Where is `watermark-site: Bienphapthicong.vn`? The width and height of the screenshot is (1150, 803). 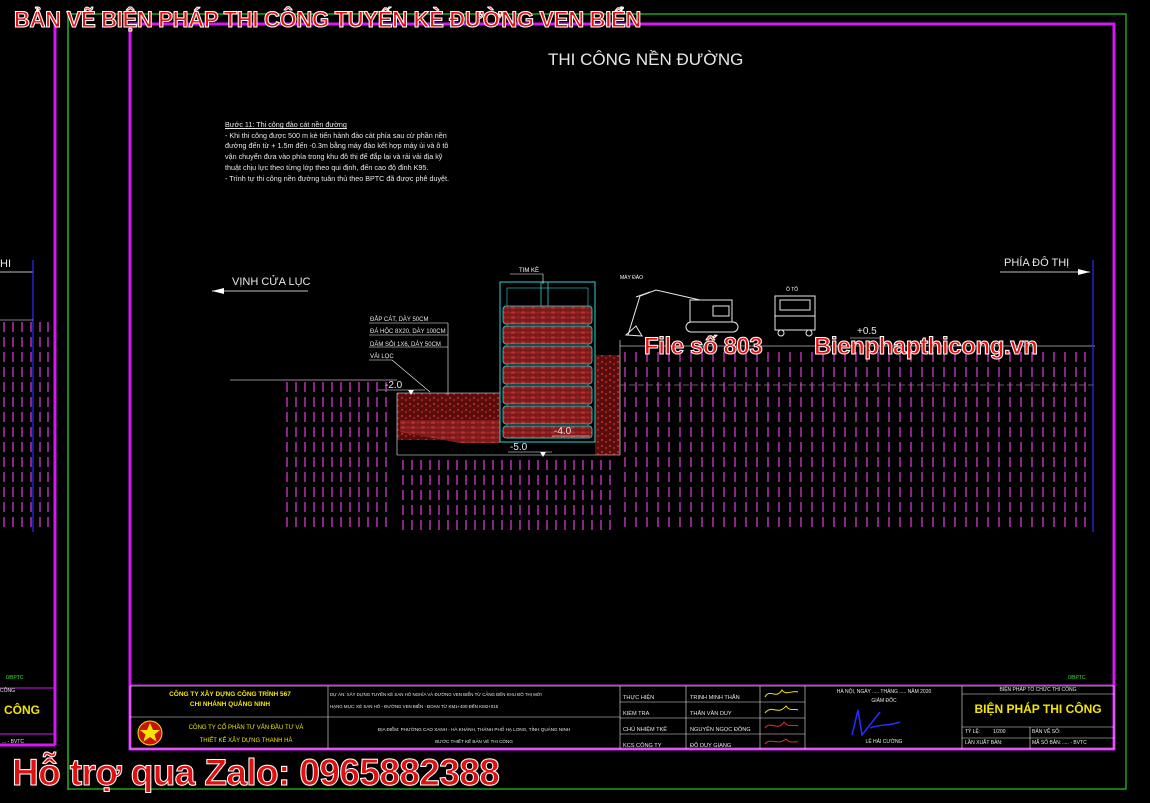
watermark-site: Bienphapthicong.vn is located at coordinates (925, 347).